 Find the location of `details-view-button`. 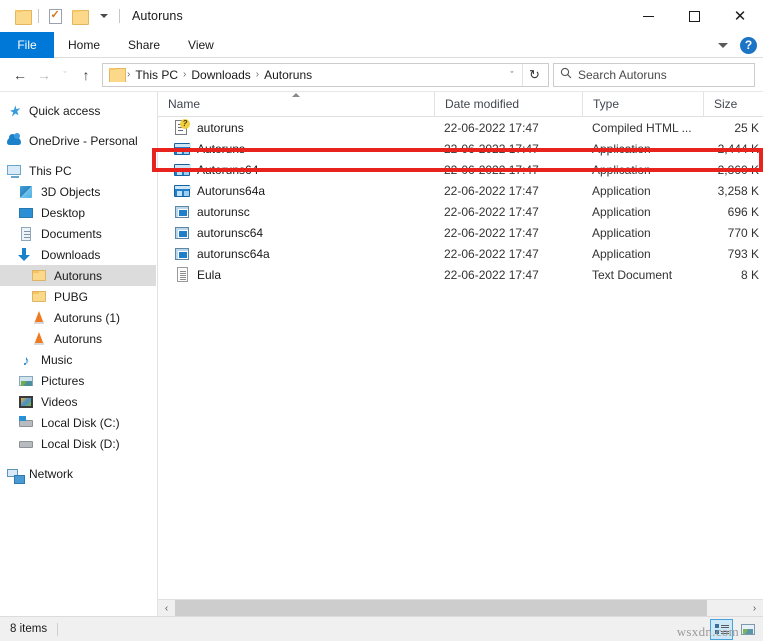

details-view-button is located at coordinates (721, 629).